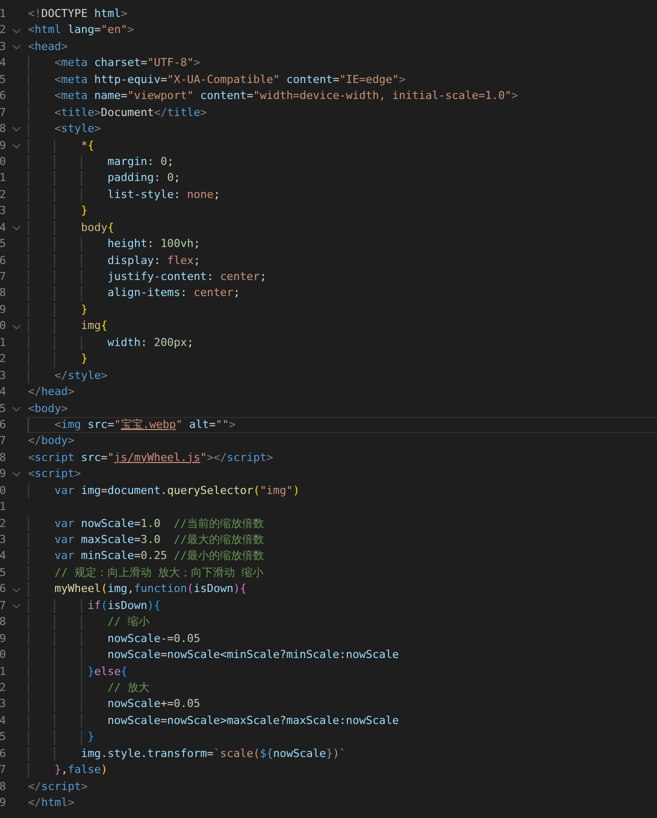  Describe the element at coordinates (158, 524) in the screenshot. I see `code-line: var nowScale=1.0 //当前的缩放倍数` at that location.